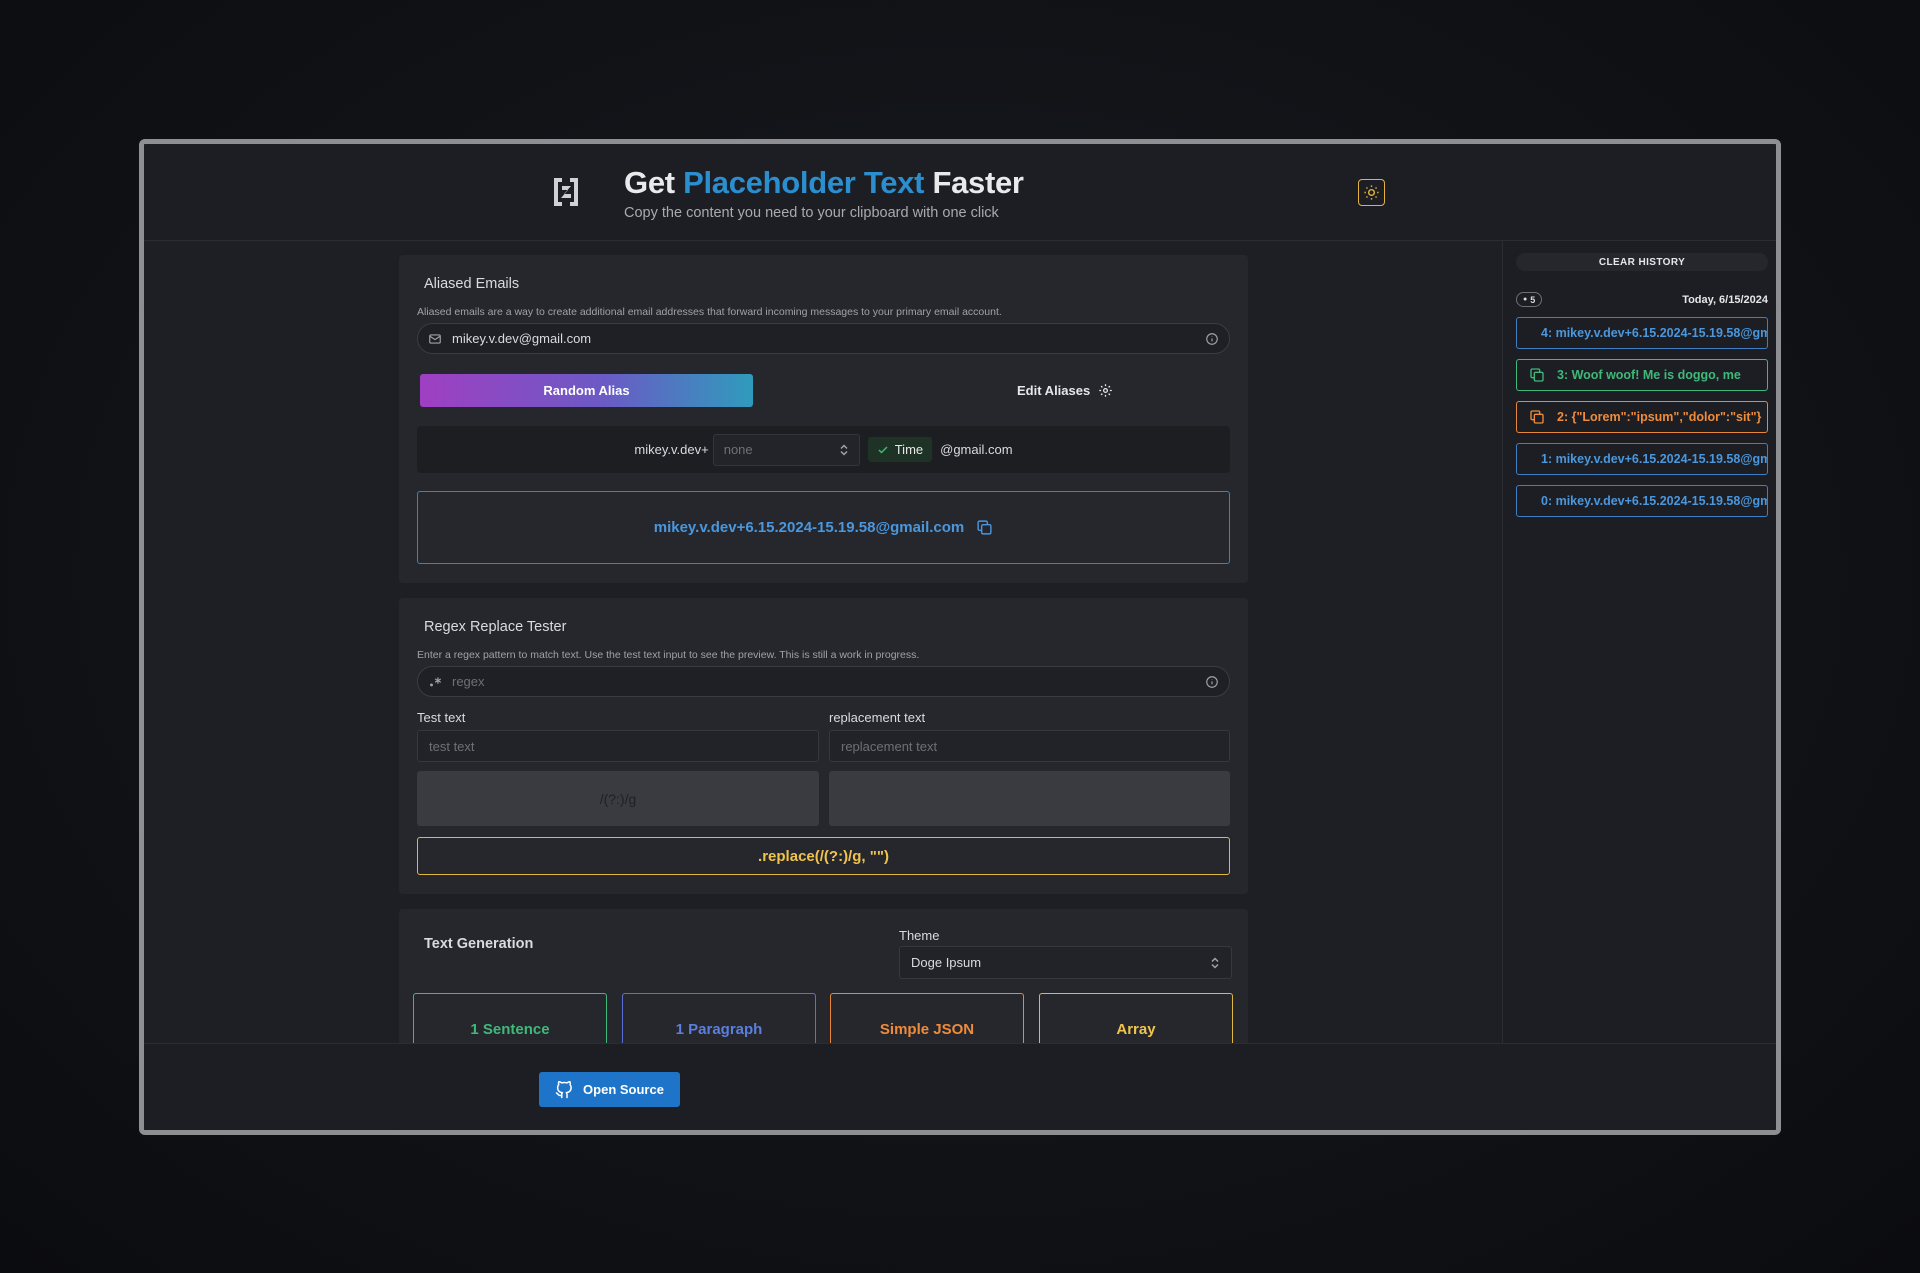 The image size is (1920, 1273). What do you see at coordinates (823, 338) in the screenshot?
I see `email-field: mikey.v.dev@gmail.com` at bounding box center [823, 338].